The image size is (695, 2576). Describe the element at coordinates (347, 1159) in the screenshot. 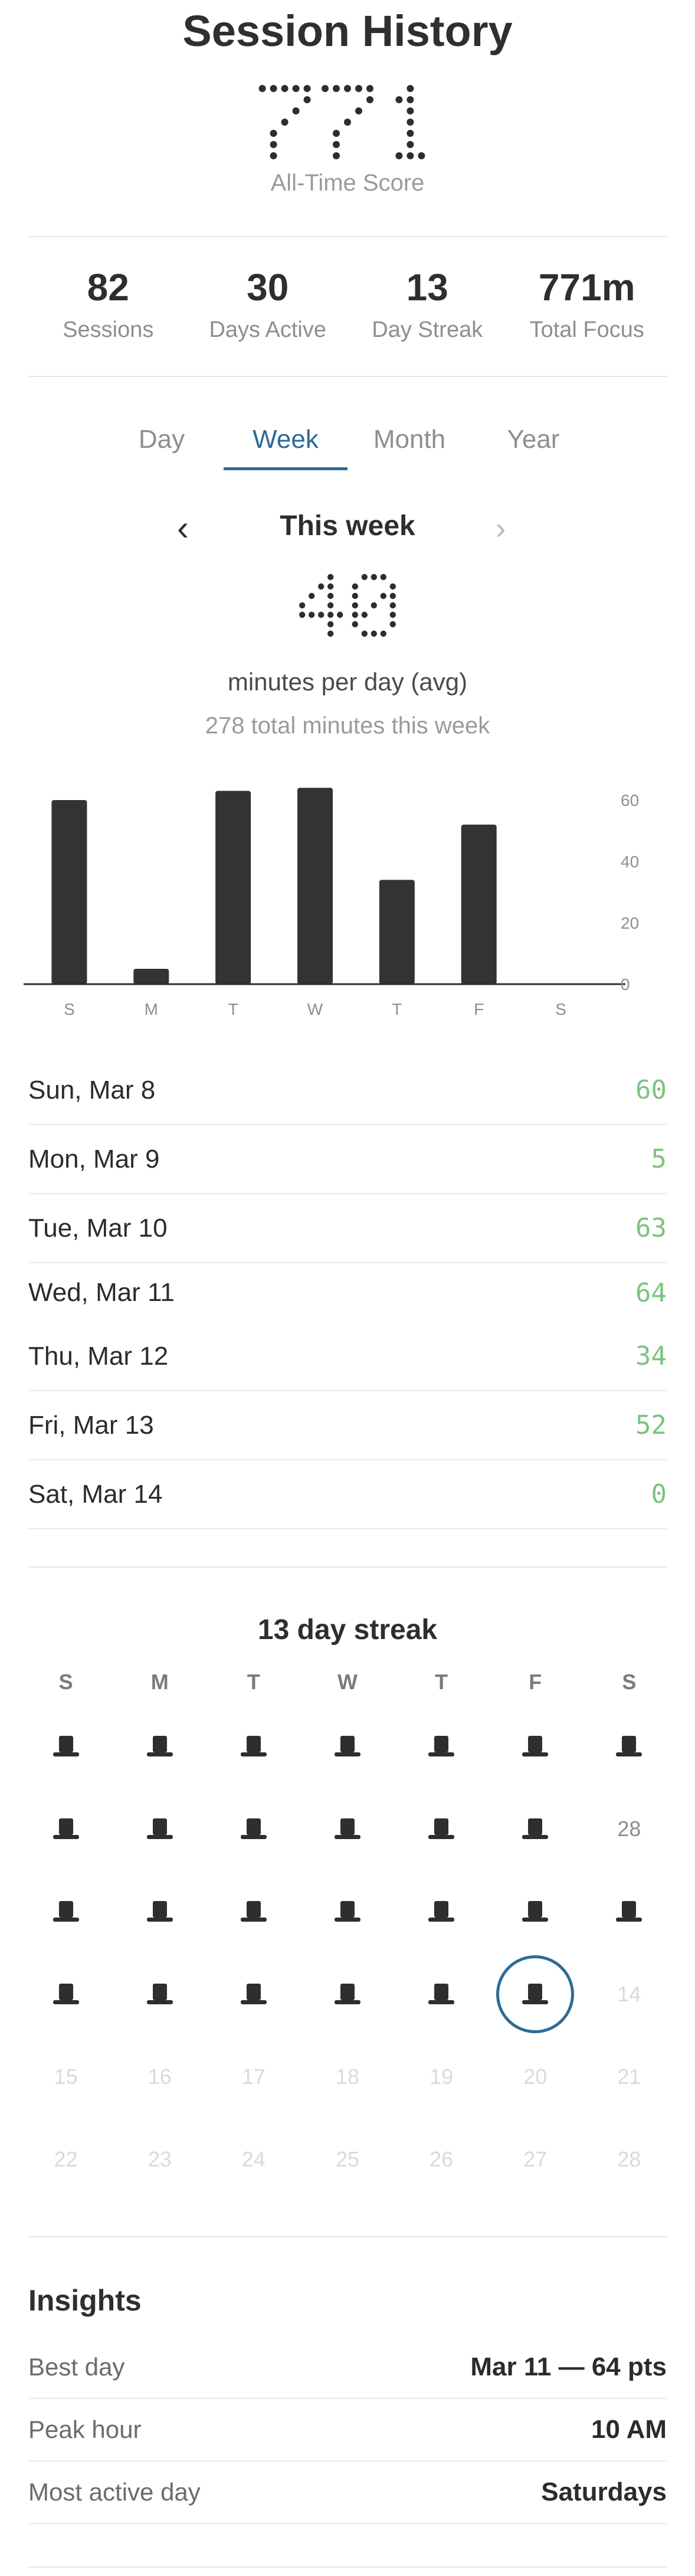

I see `list-item: Mon, Mar 9 5` at that location.